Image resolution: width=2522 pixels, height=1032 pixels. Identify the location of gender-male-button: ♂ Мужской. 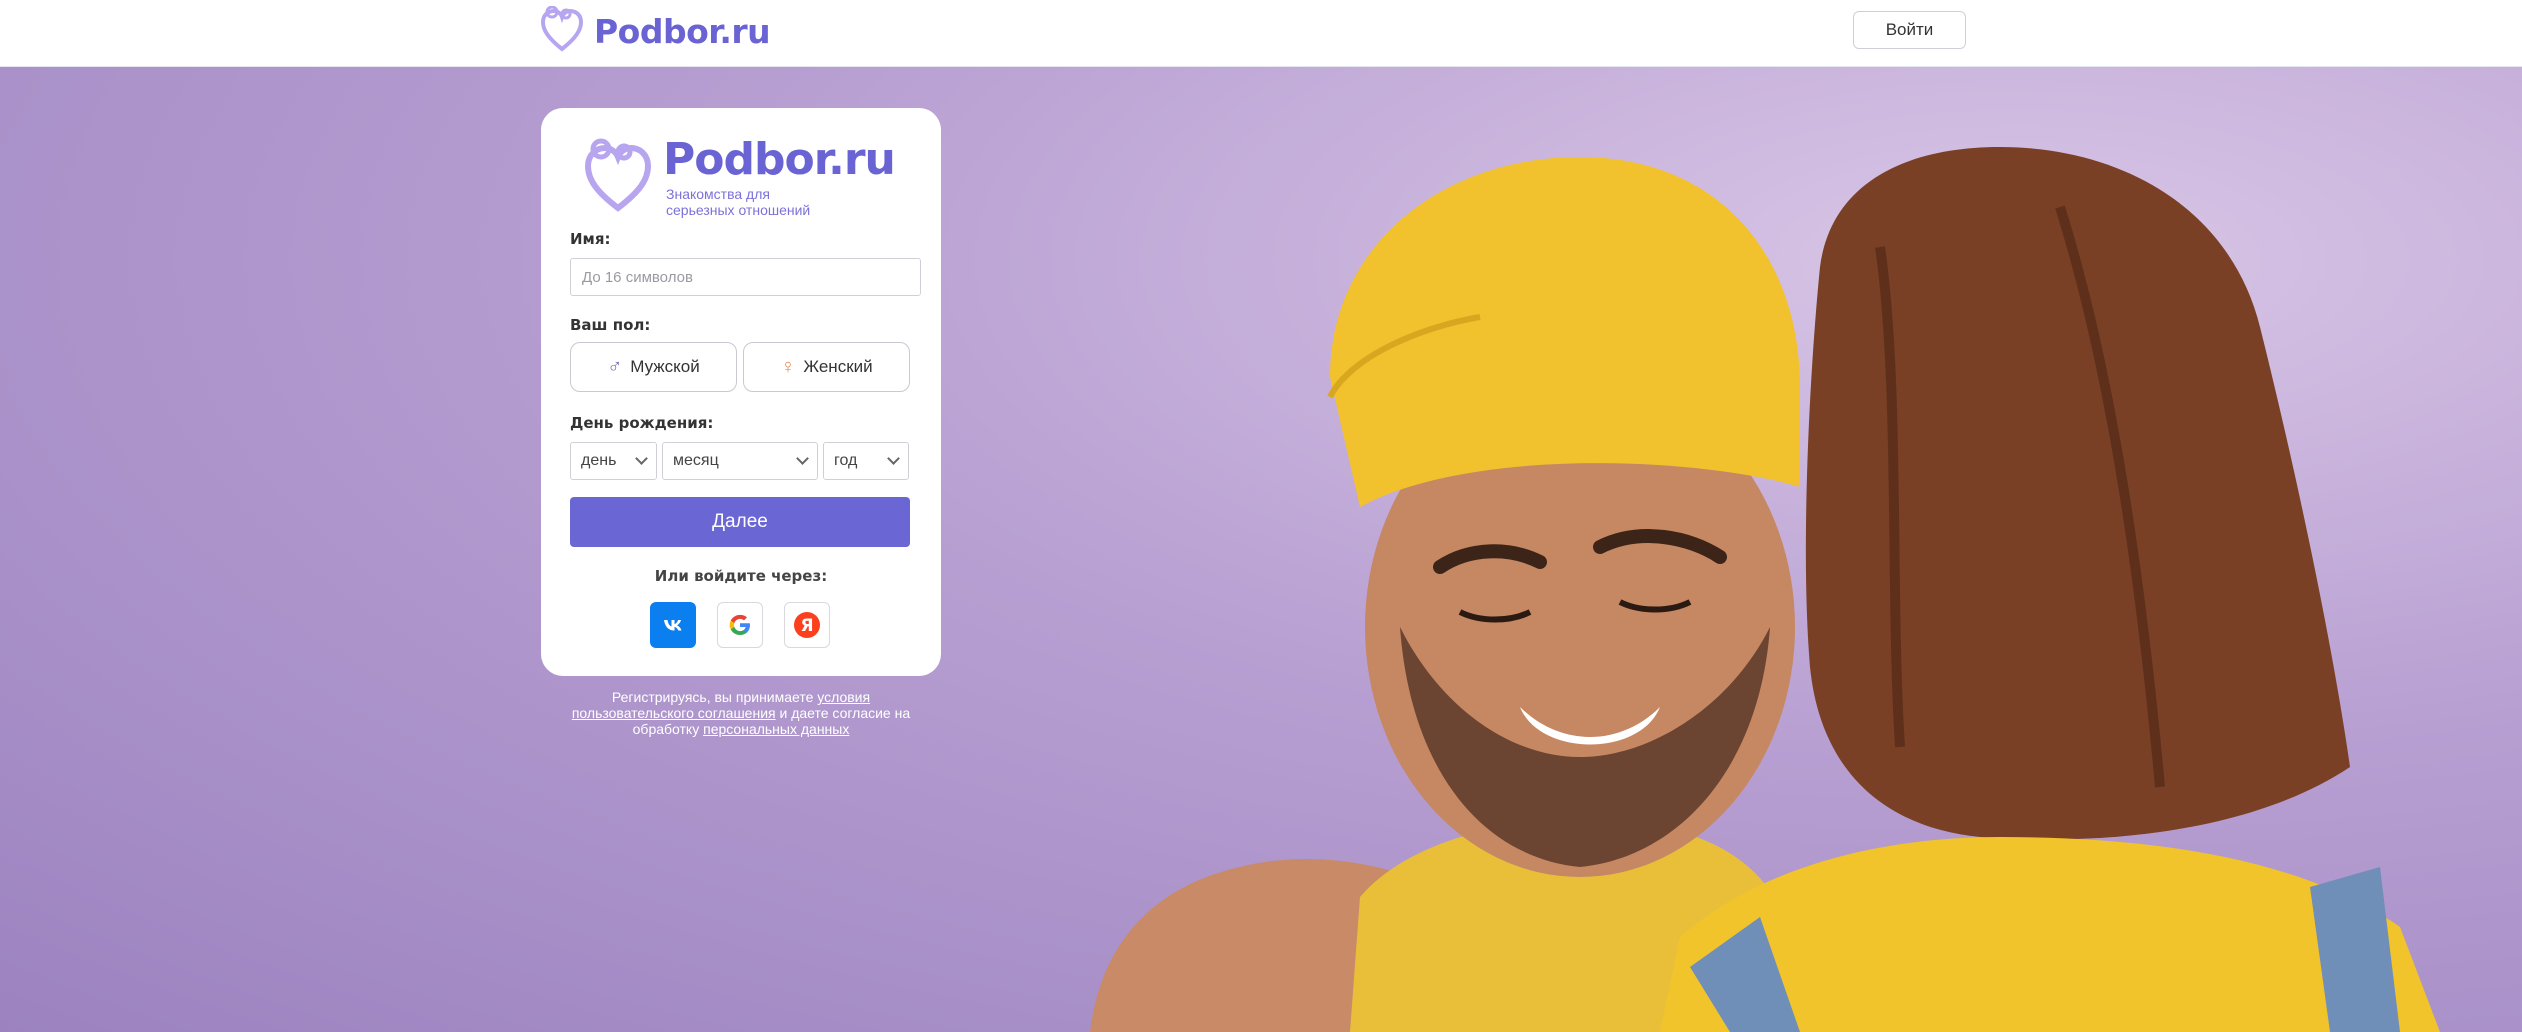
(653, 367).